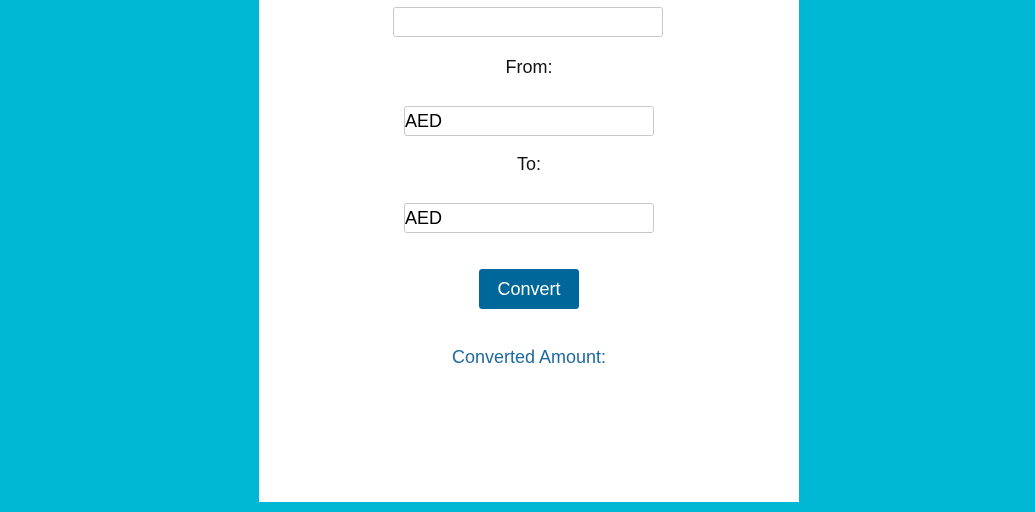 This screenshot has height=512, width=1035. Describe the element at coordinates (529, 67) in the screenshot. I see `from-label: From:` at that location.